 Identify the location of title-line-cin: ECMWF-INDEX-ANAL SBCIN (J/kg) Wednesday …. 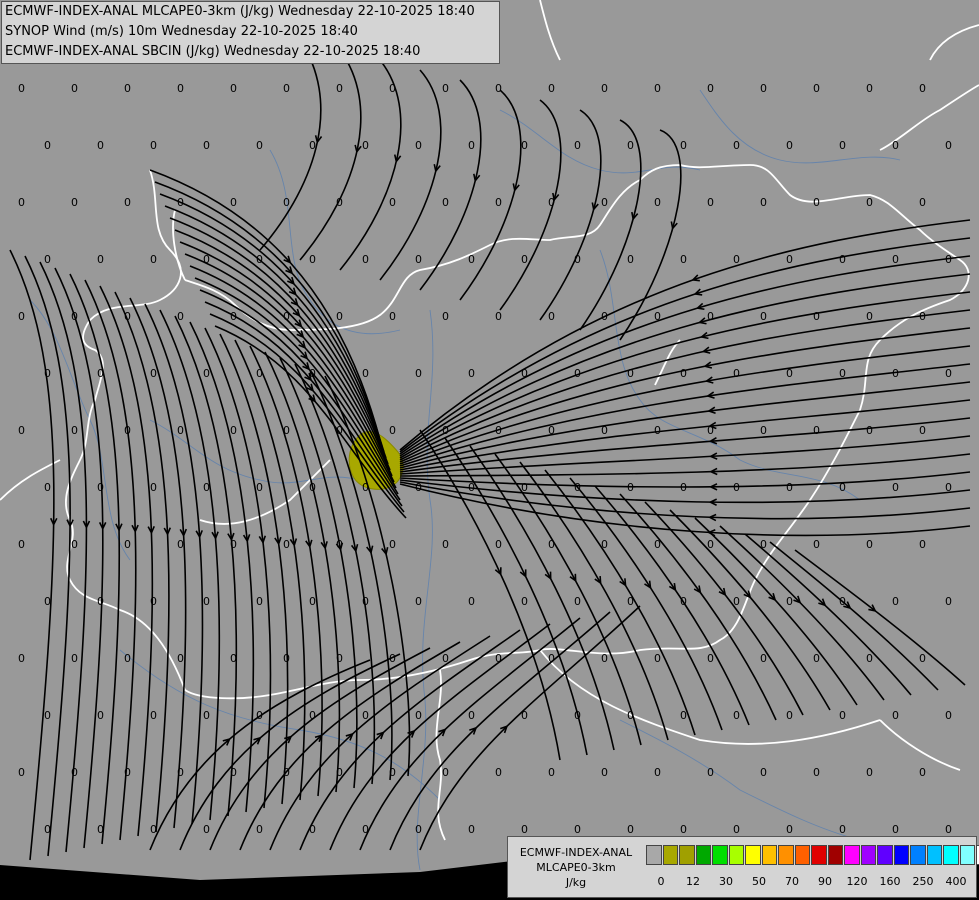
(213, 51).